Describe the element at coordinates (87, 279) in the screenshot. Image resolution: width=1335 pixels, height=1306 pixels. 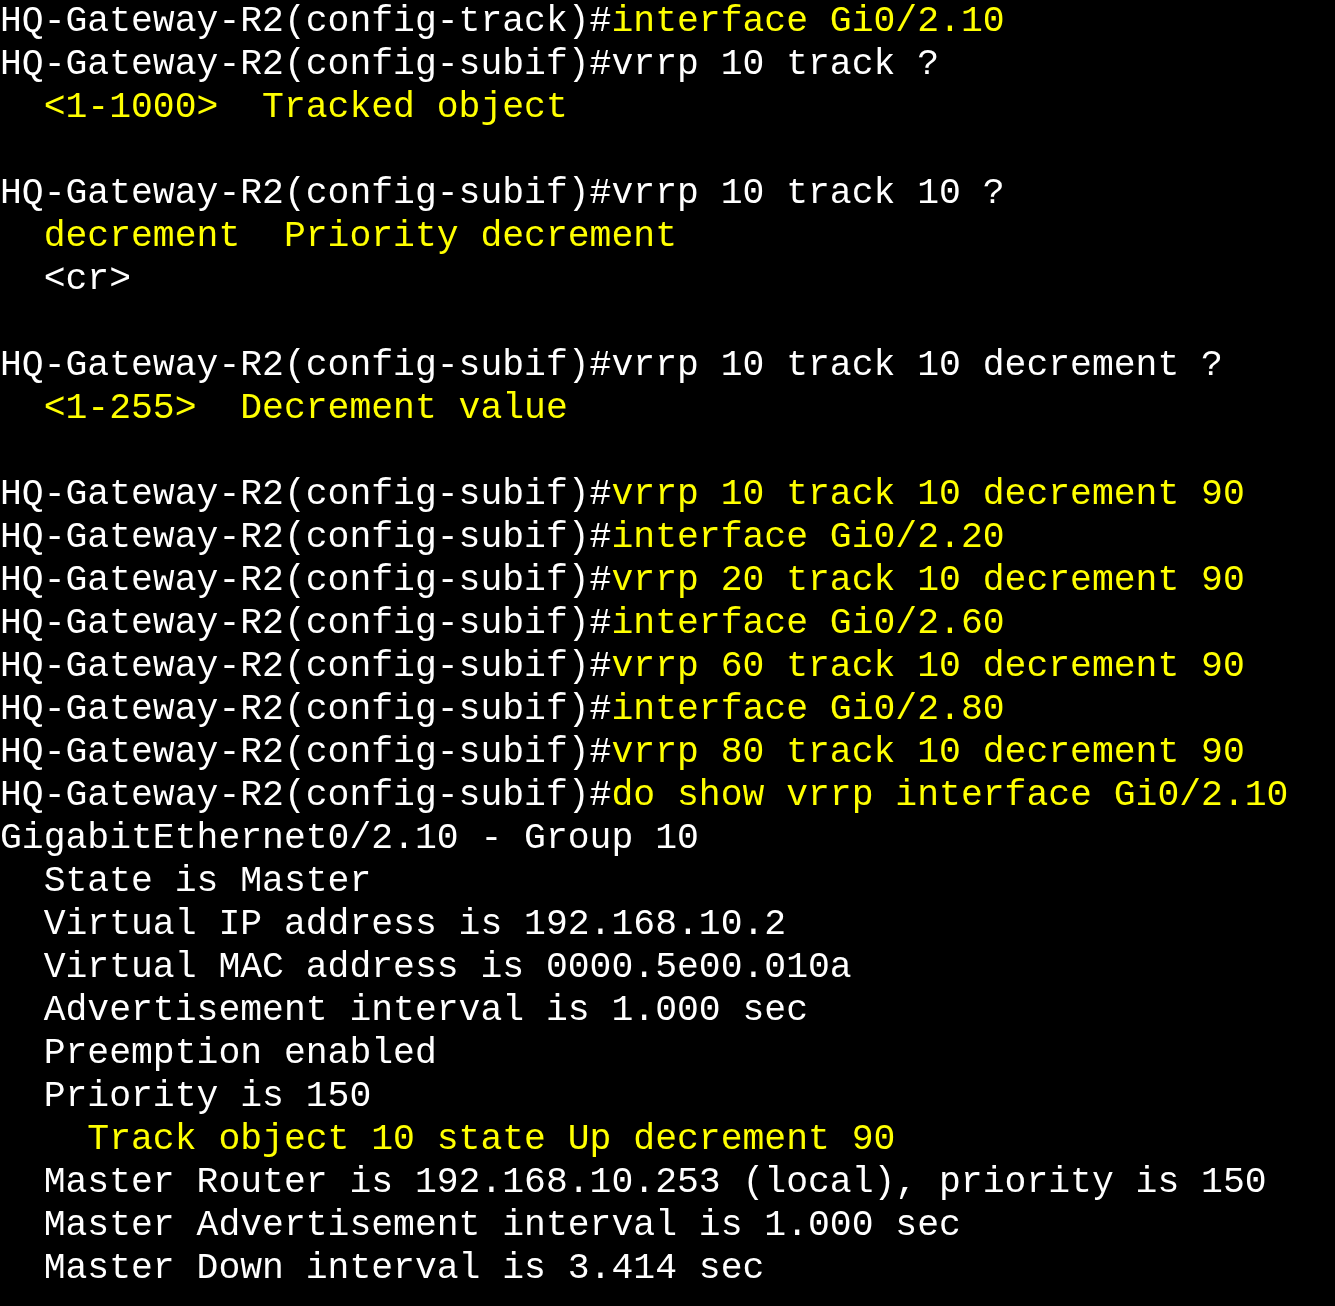
I see `output-text: <cr>` at that location.